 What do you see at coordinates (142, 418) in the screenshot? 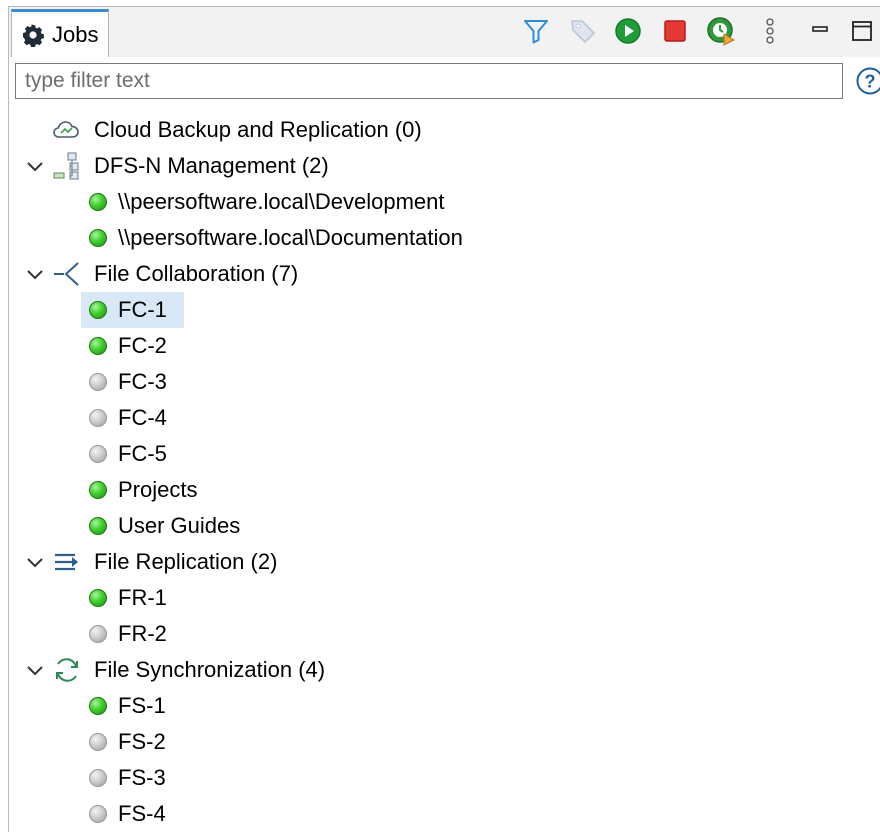
I see `tree-item-label: FC-4` at bounding box center [142, 418].